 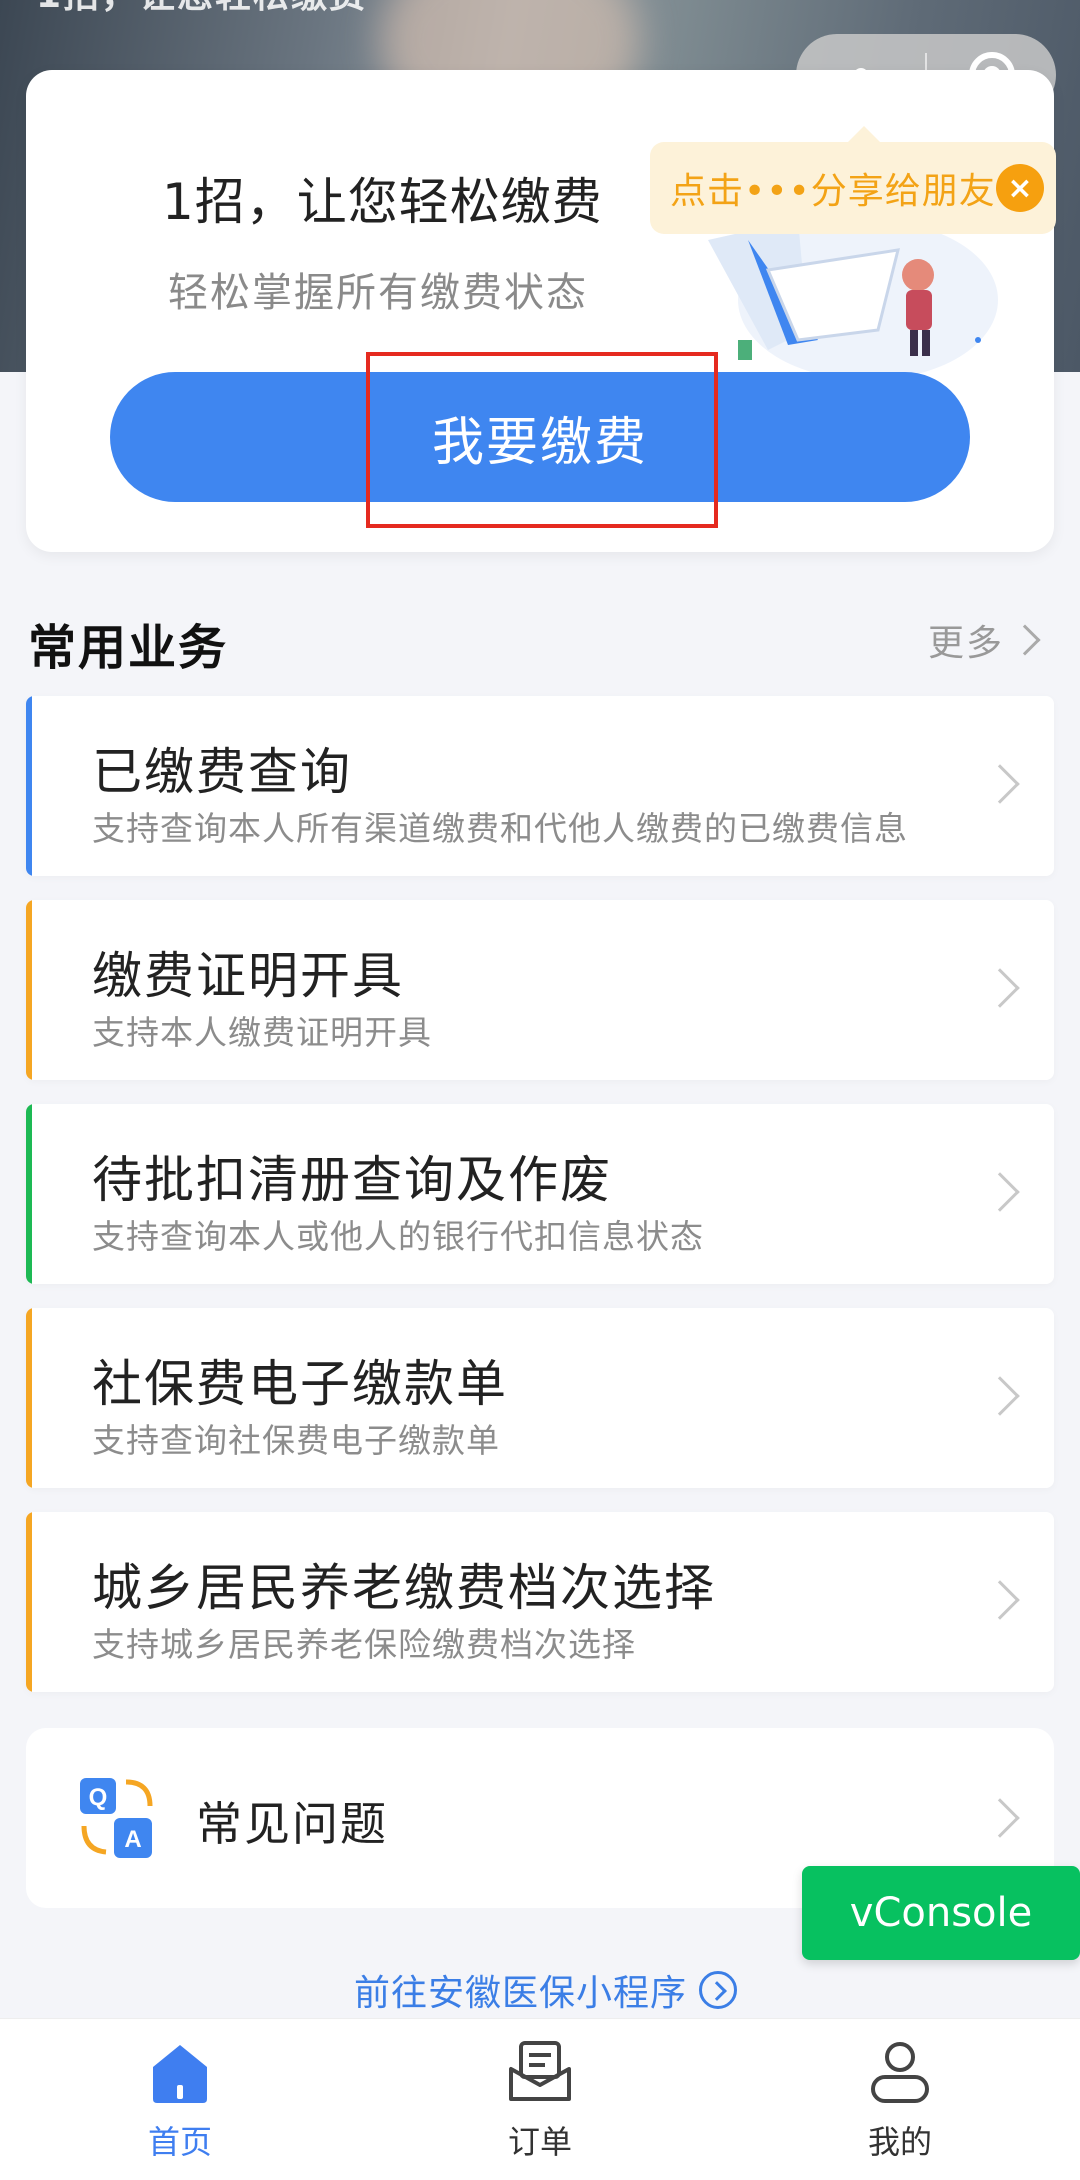 I want to click on faq-label: 常见问题, so click(x=292, y=1824).